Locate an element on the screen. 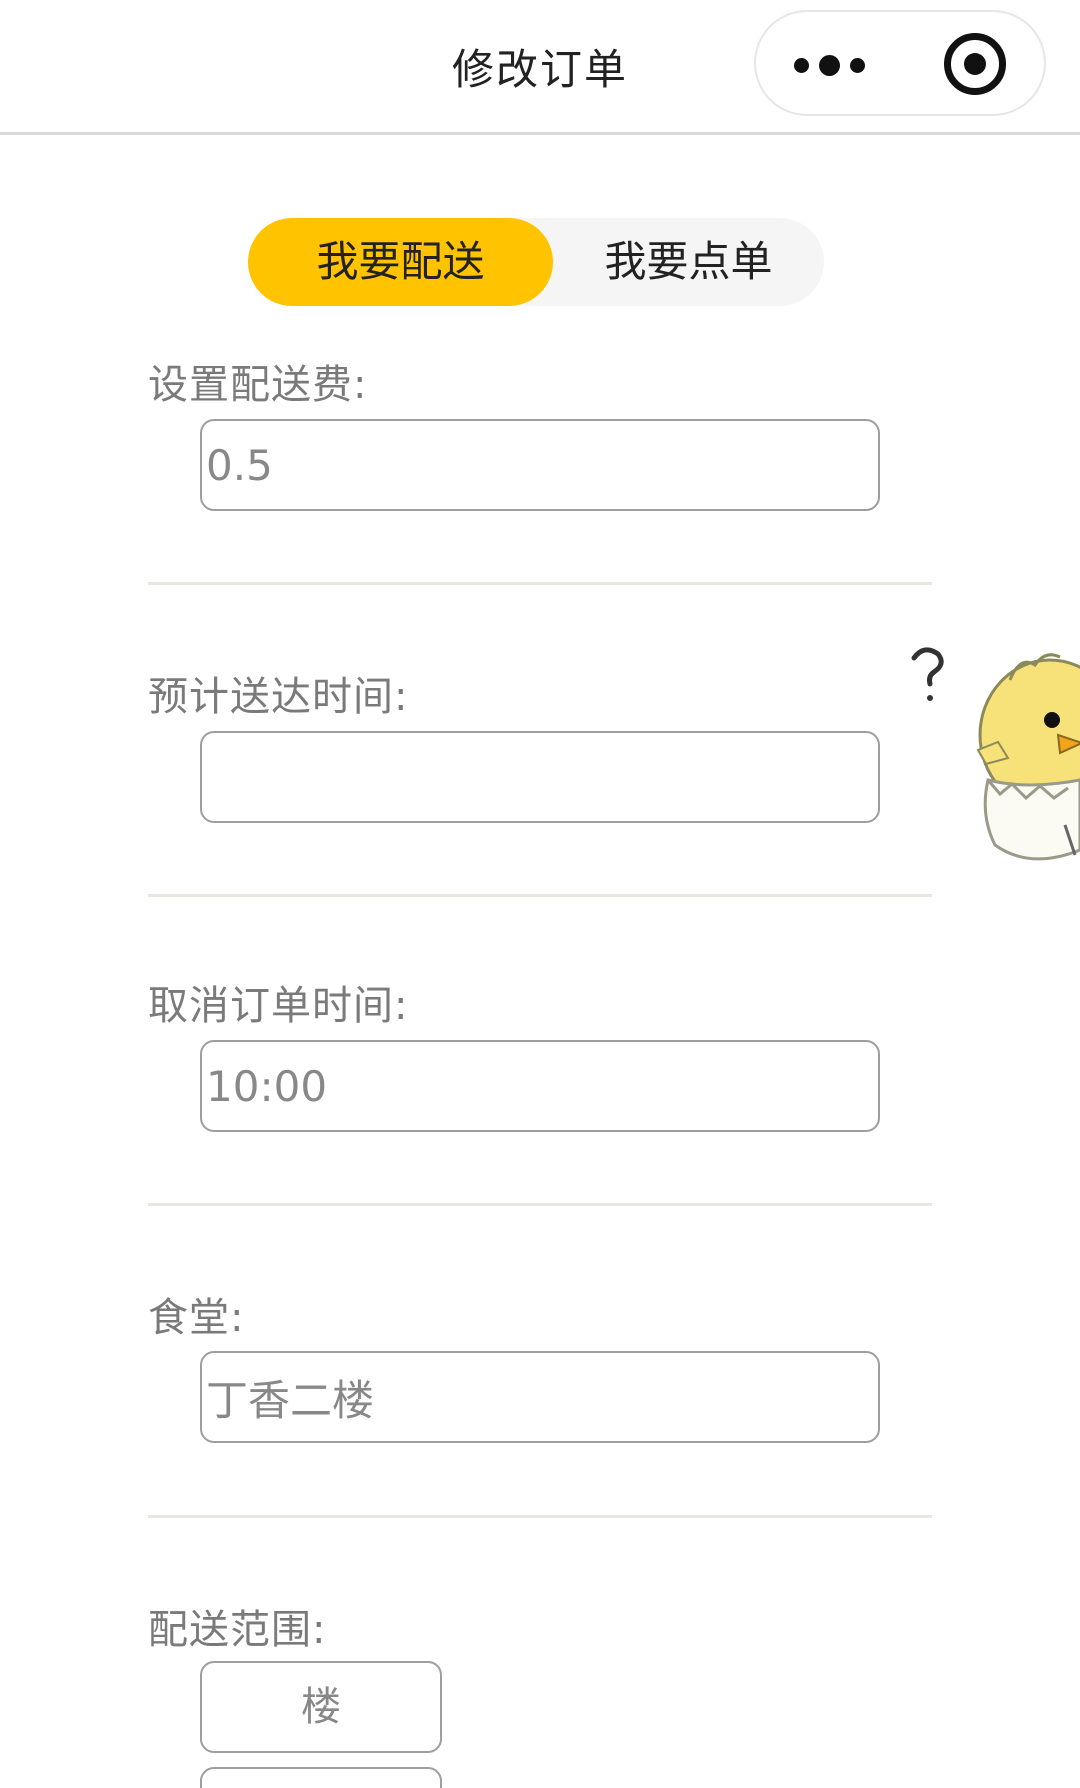 This screenshot has height=1788, width=1080. range-option-building: 楼 is located at coordinates (321, 1707).